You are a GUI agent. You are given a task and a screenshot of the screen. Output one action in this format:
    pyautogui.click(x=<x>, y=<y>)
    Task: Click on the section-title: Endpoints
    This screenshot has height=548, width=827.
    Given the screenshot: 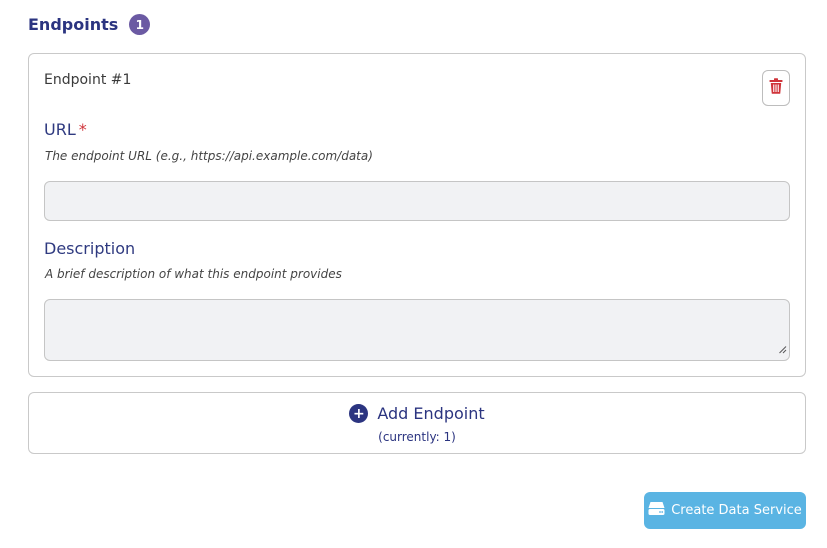 What is the action you would take?
    pyautogui.click(x=73, y=24)
    